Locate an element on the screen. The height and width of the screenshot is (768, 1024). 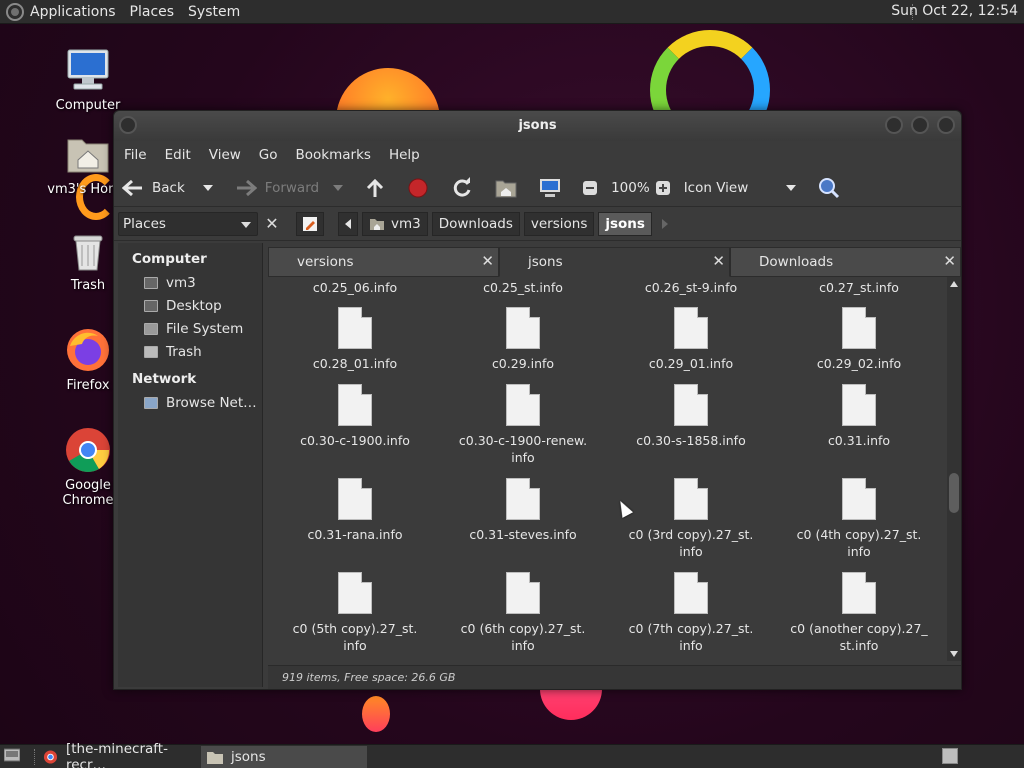
sidebar-item-file-system: File System is located at coordinates (190, 328).